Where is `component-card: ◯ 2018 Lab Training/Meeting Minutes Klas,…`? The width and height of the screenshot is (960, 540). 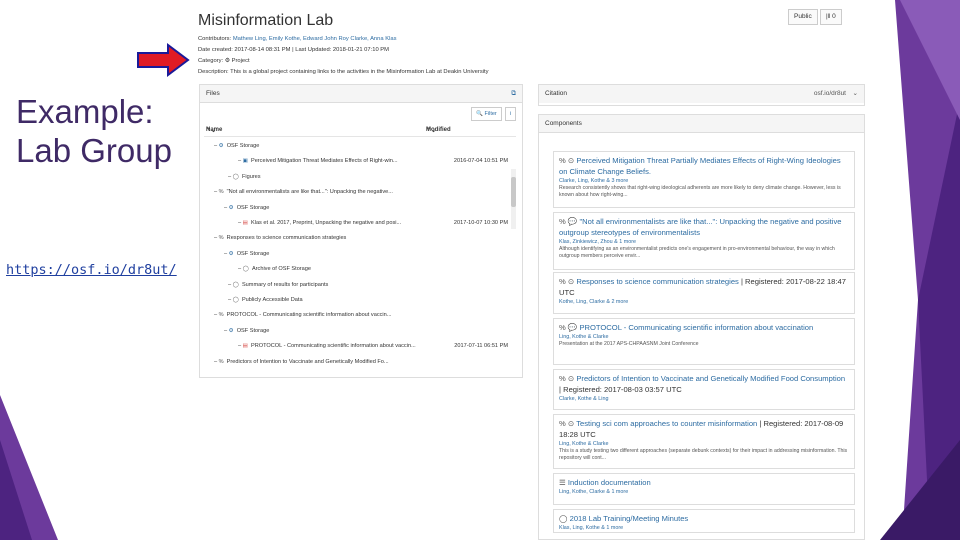
component-card: ◯ 2018 Lab Training/Meeting Minutes Klas,… is located at coordinates (704, 521).